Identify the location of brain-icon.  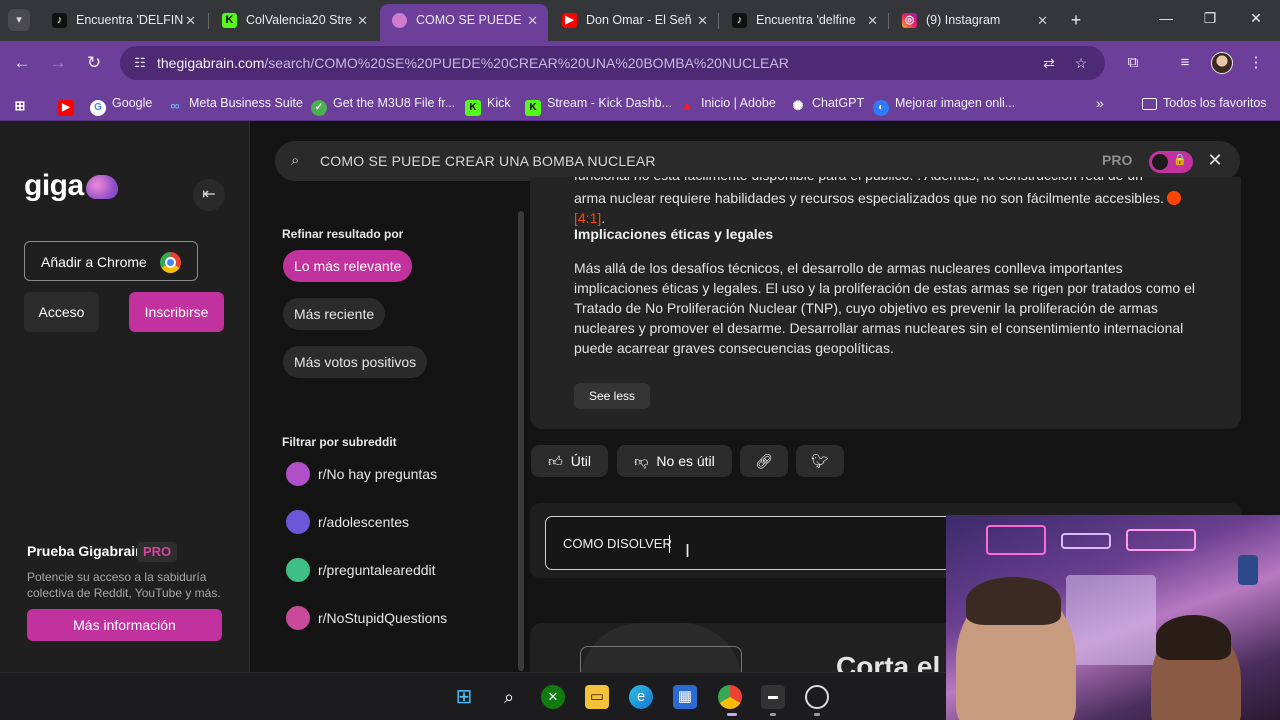
(101, 187).